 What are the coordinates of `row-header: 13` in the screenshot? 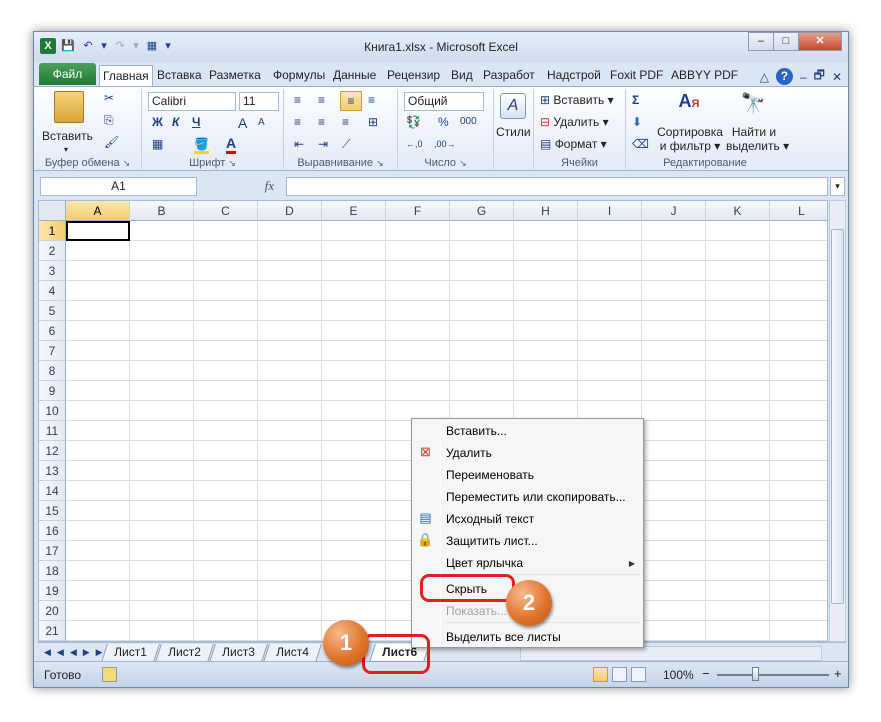 It's located at (52, 471).